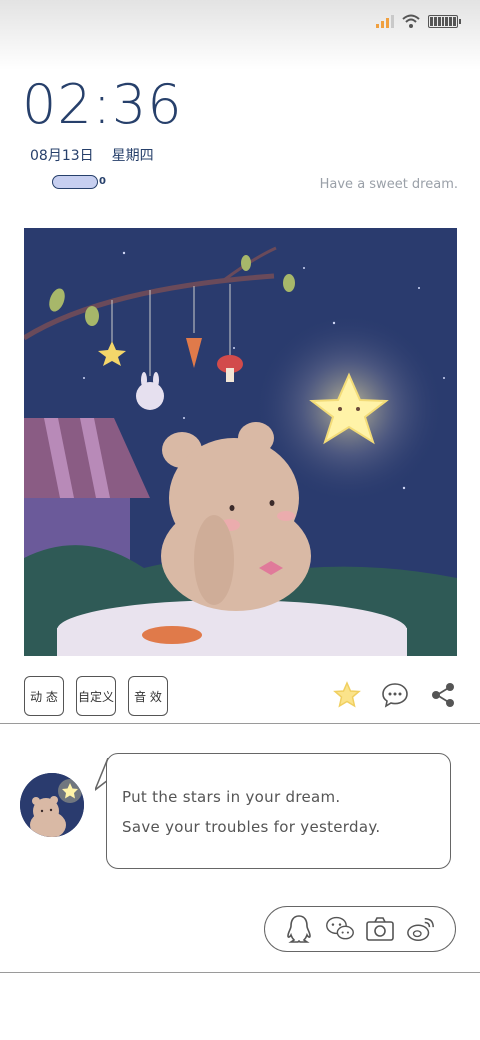  What do you see at coordinates (444, 21) in the screenshot?
I see `battery-icon` at bounding box center [444, 21].